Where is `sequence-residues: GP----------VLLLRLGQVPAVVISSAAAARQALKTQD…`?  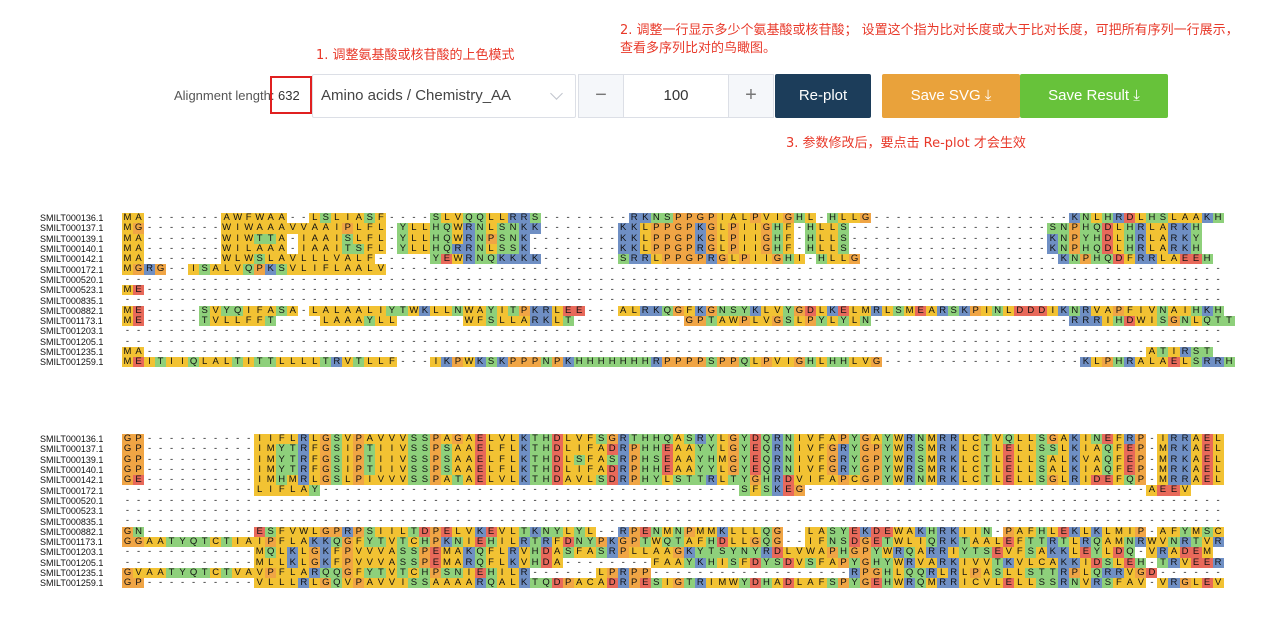 sequence-residues: GP----------VLLLRLGQVPAVVISSAAAARQALKTQD… is located at coordinates (673, 583).